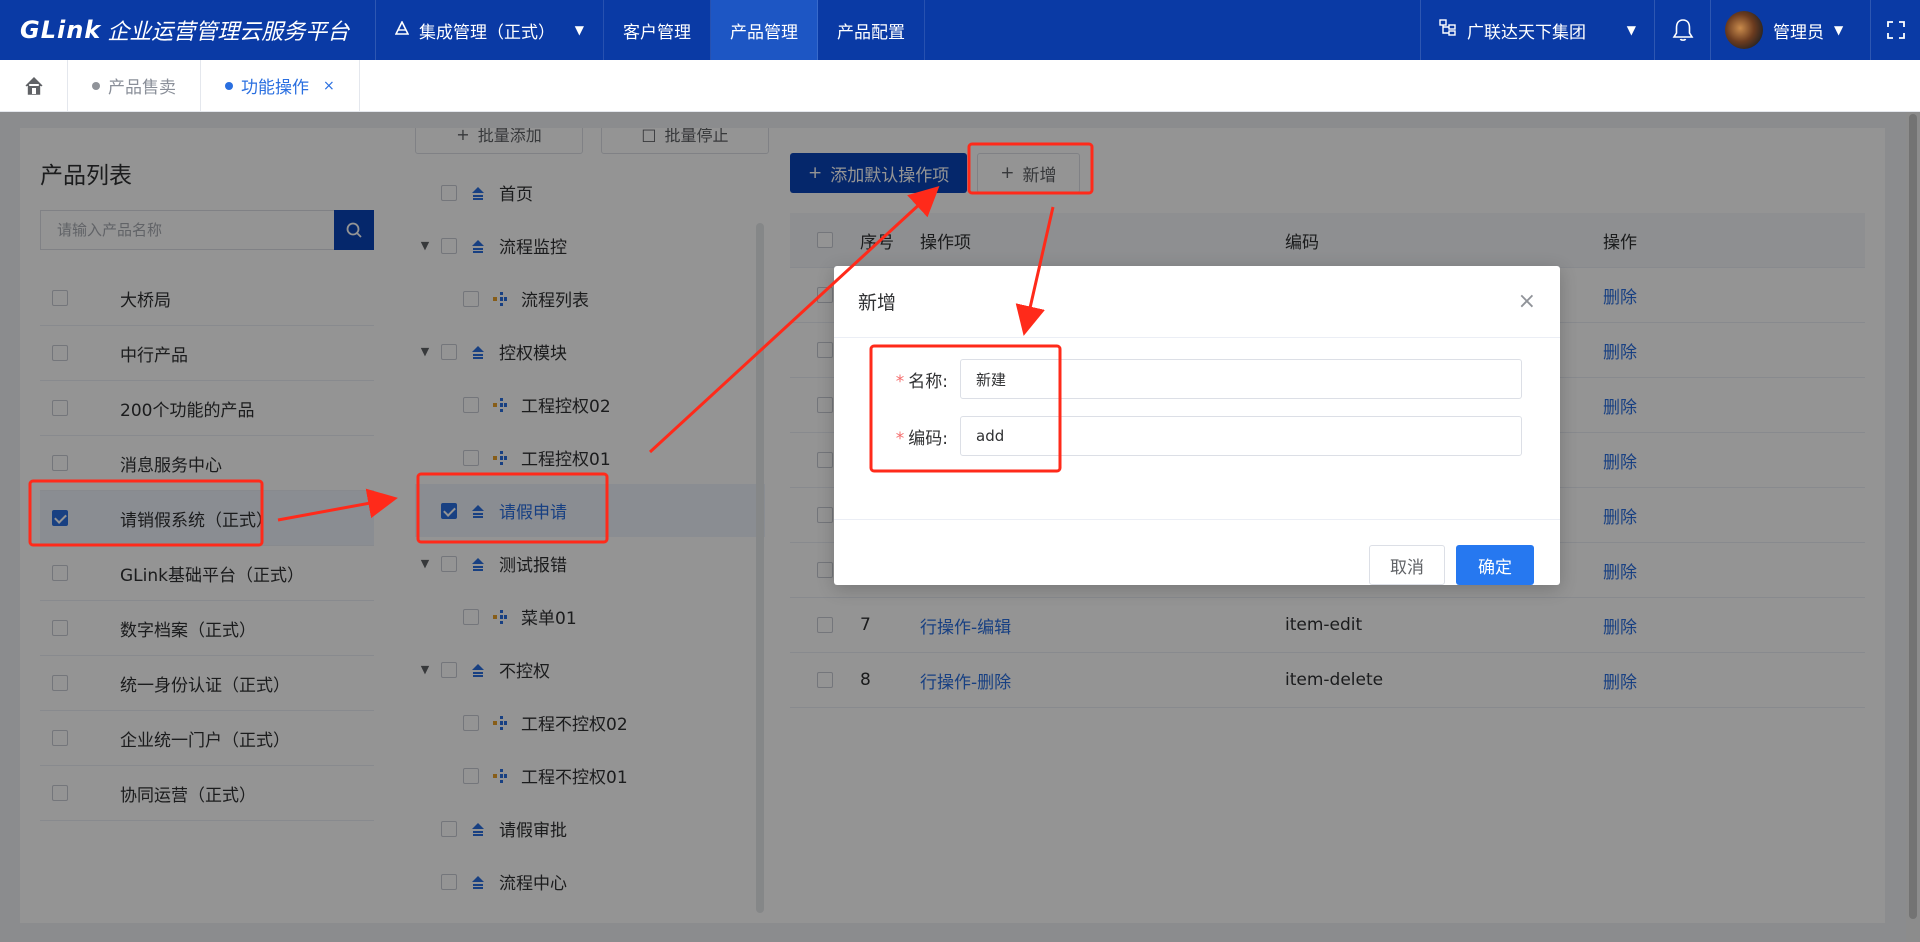 The height and width of the screenshot is (942, 1920). I want to click on tab-label: 功能操作, so click(275, 88).